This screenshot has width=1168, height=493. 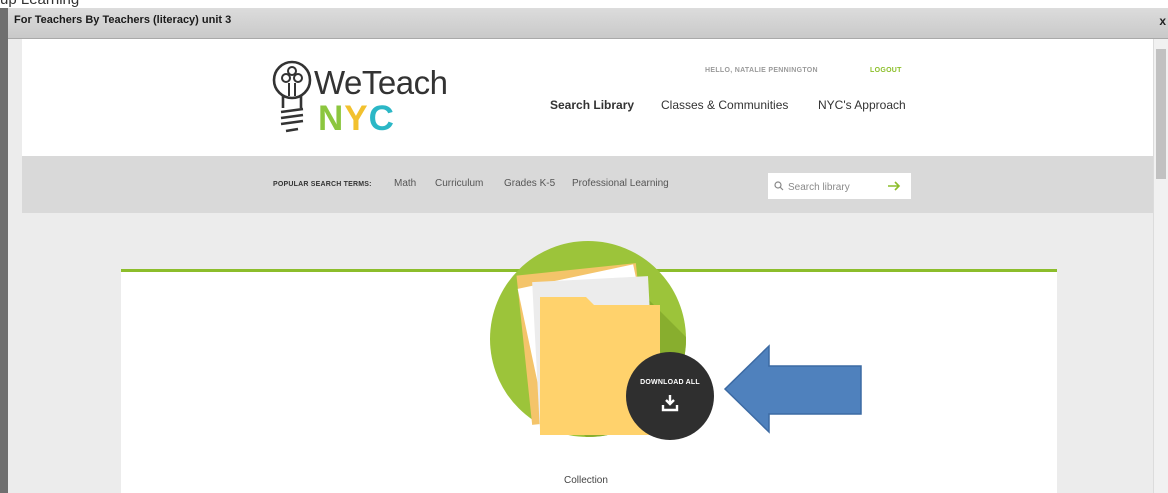 I want to click on logo-nyc: NYC, so click(x=356, y=119).